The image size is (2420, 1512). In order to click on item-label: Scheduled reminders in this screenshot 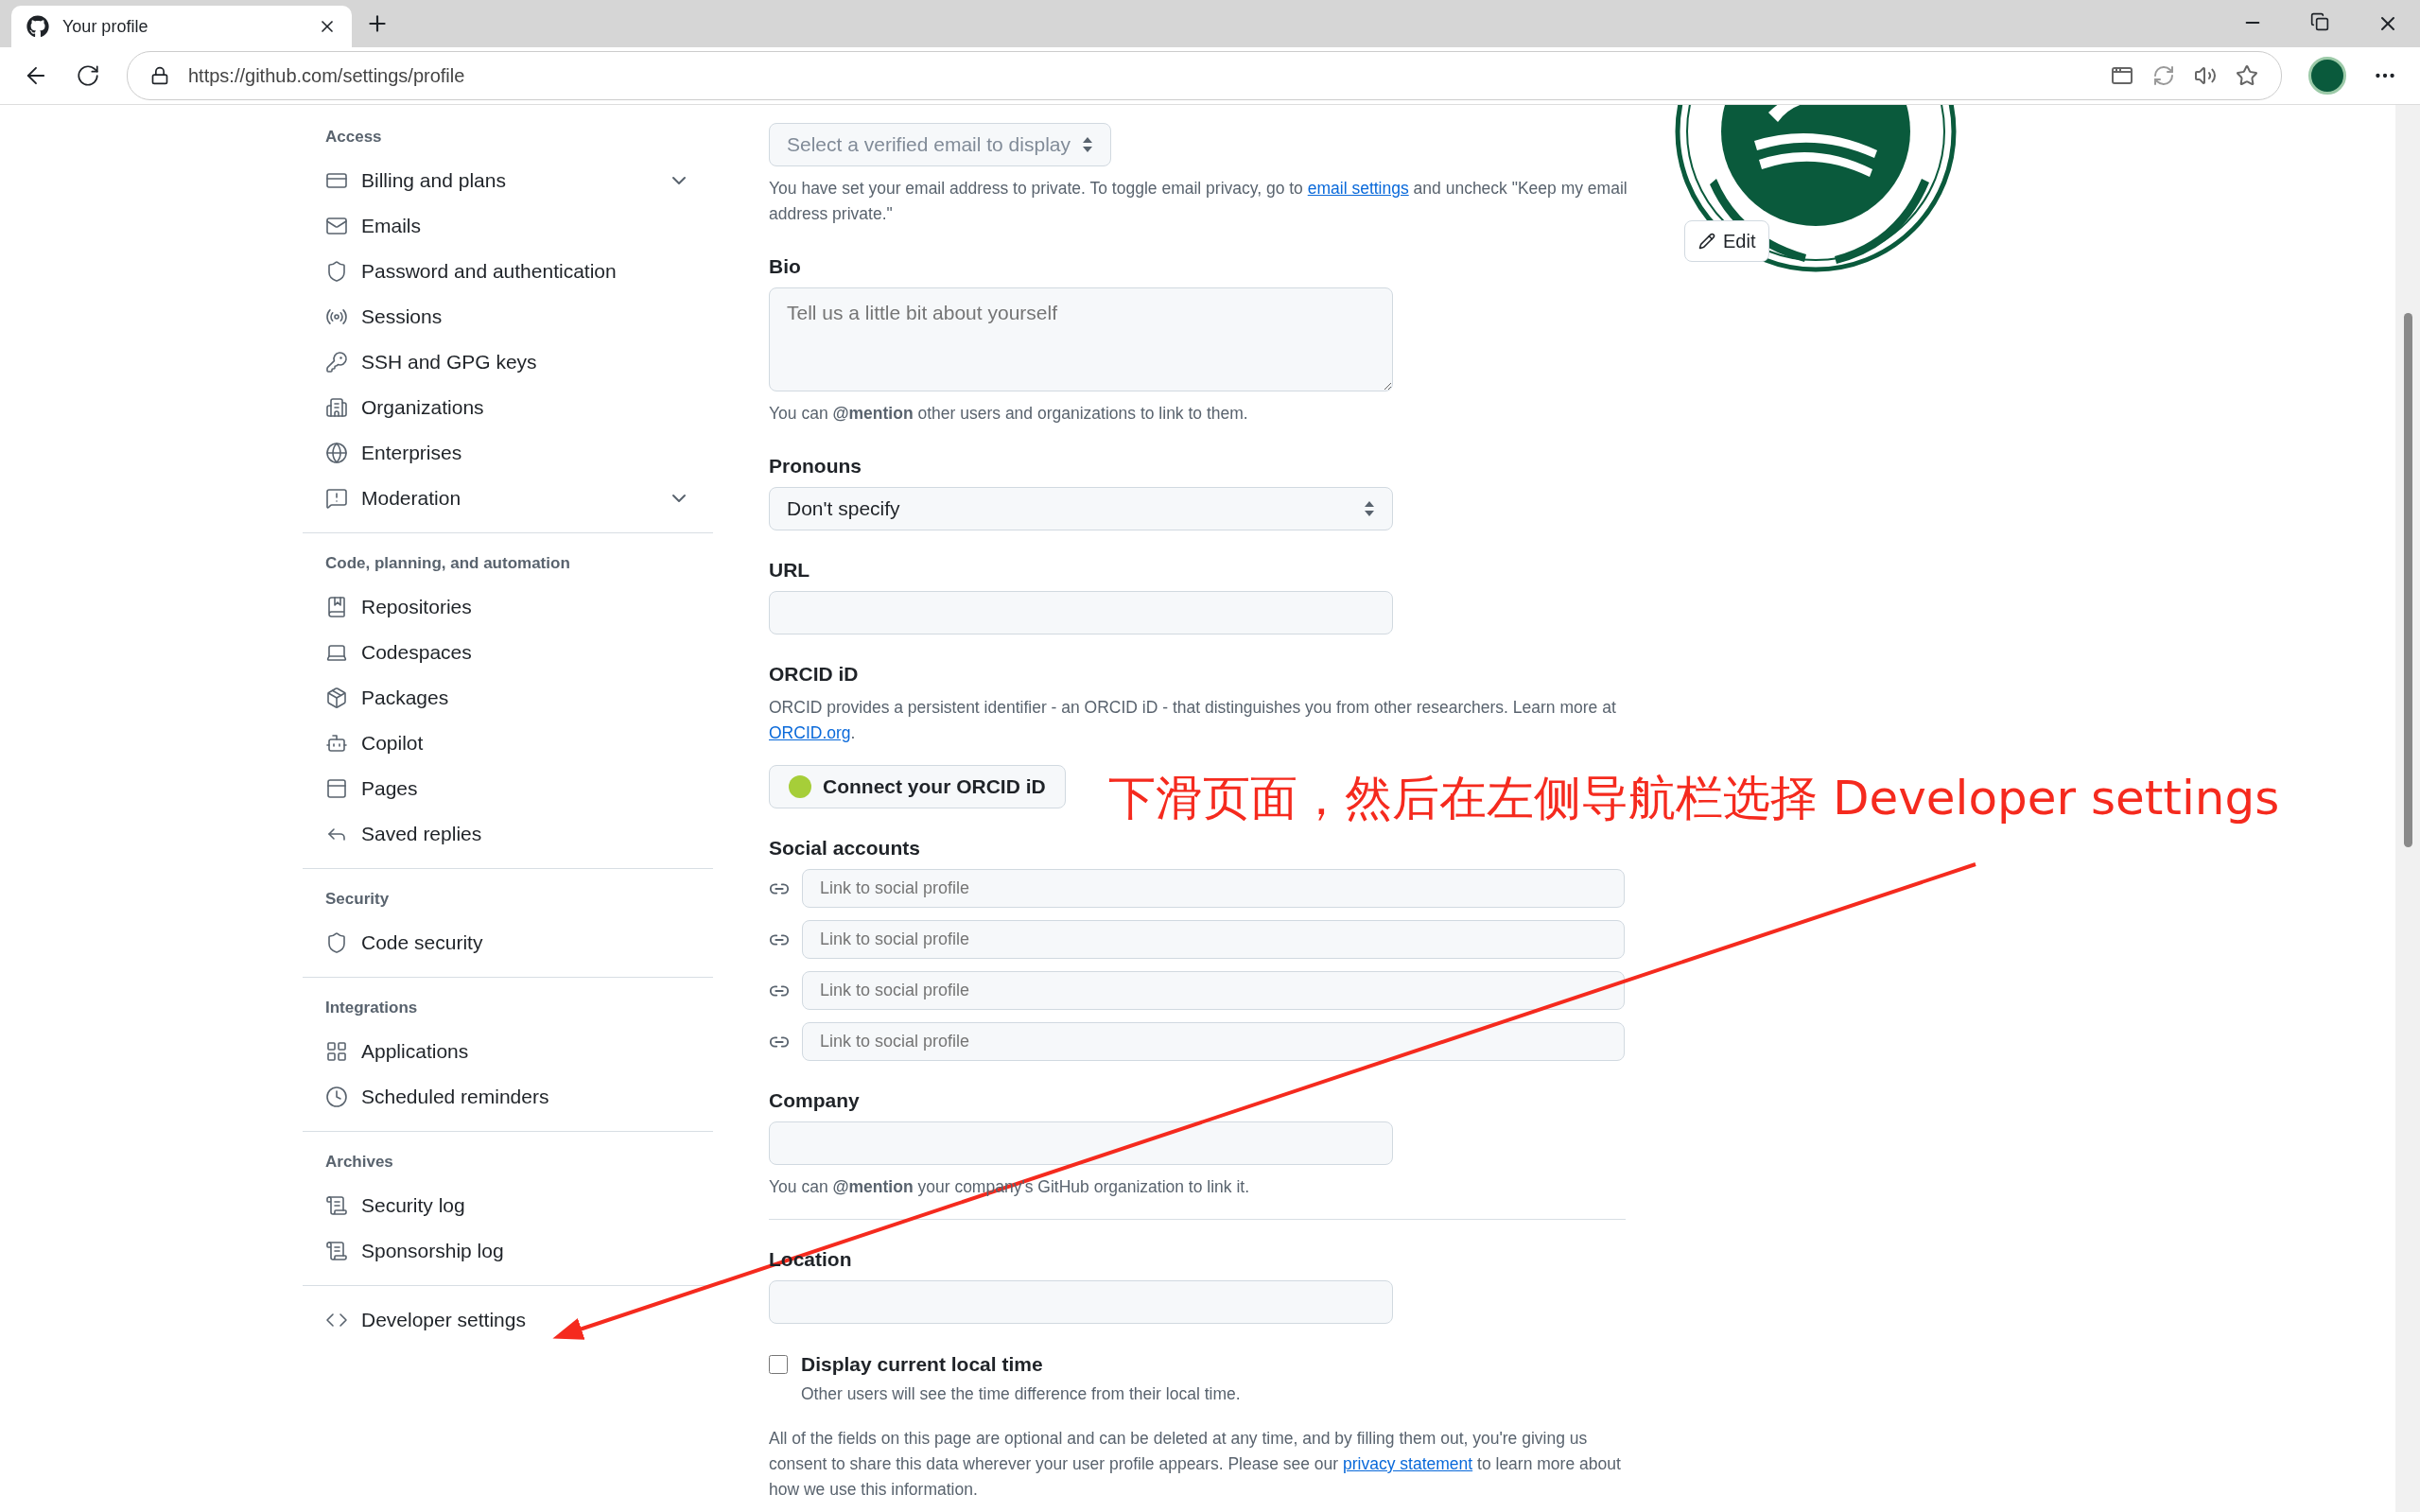, I will do `click(456, 1097)`.